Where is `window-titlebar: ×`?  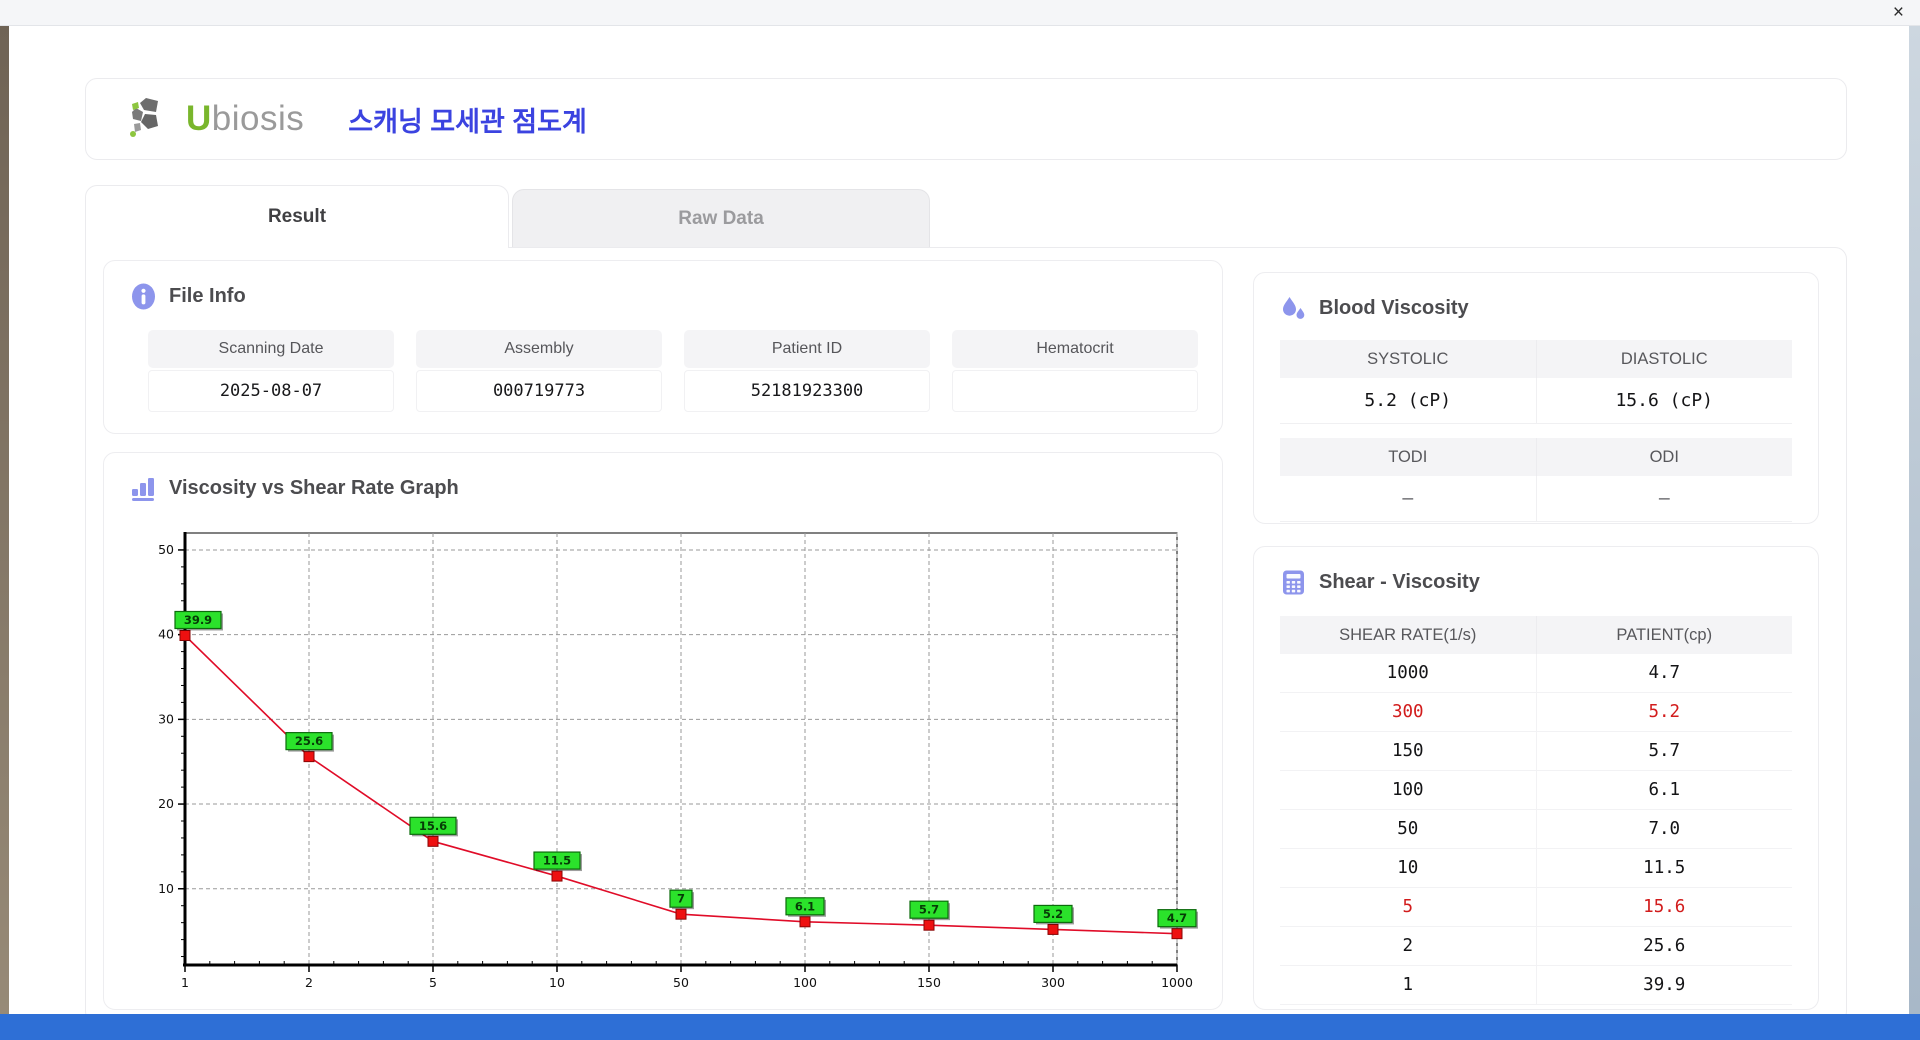
window-titlebar: × is located at coordinates (960, 13).